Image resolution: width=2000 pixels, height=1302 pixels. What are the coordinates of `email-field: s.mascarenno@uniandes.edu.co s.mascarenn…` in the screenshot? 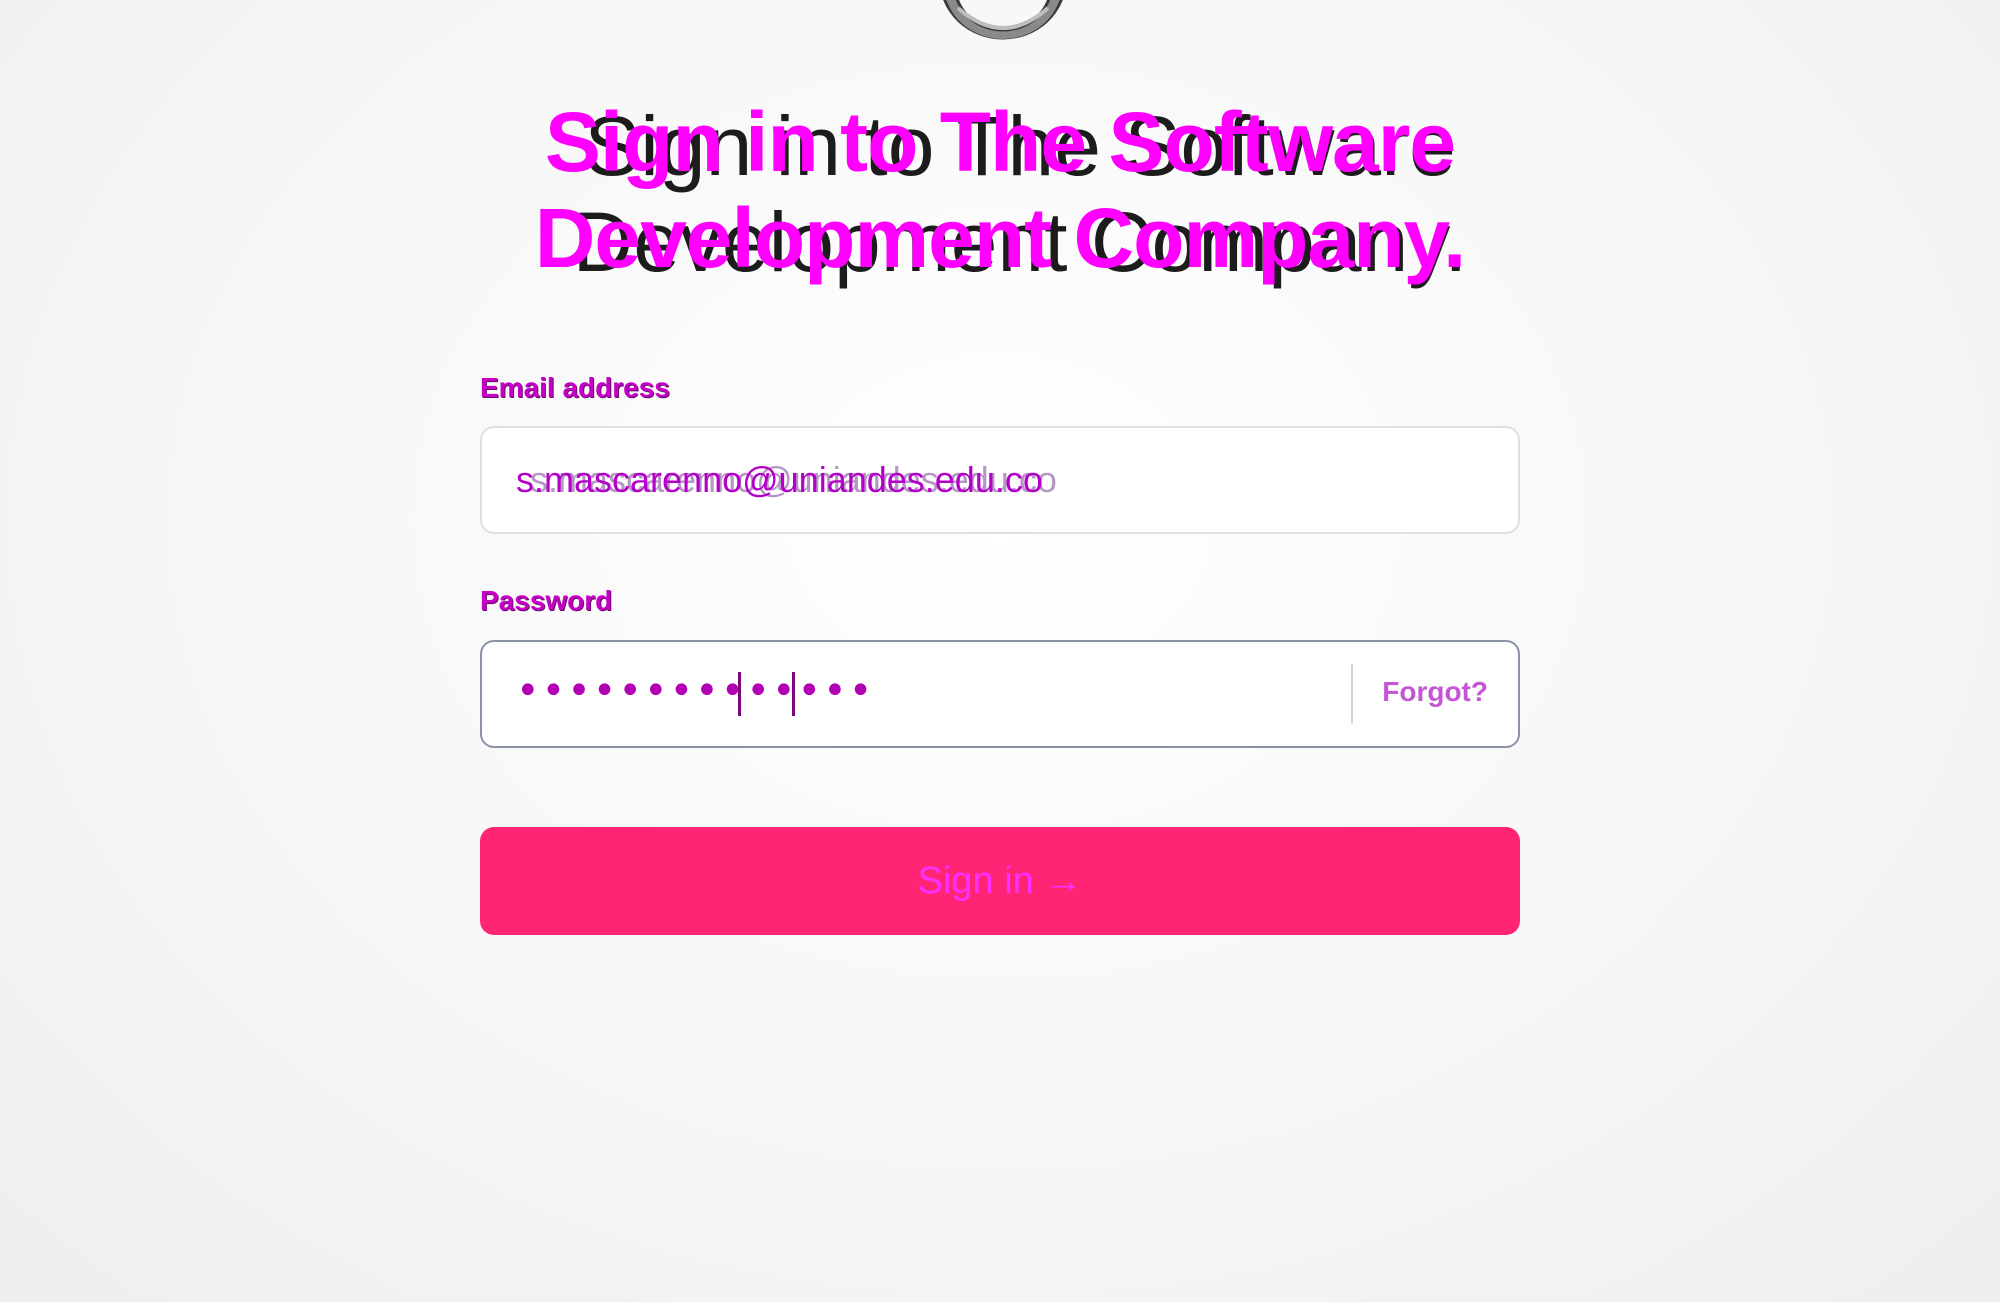 It's located at (1000, 480).